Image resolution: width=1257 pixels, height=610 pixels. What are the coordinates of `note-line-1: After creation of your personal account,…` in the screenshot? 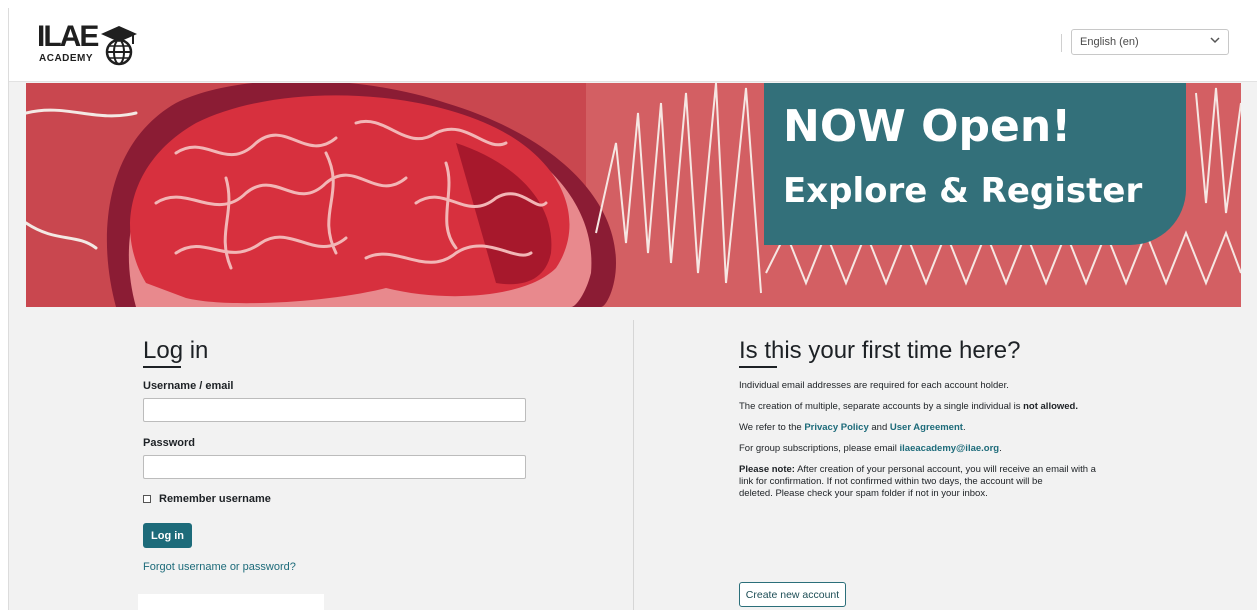 It's located at (945, 469).